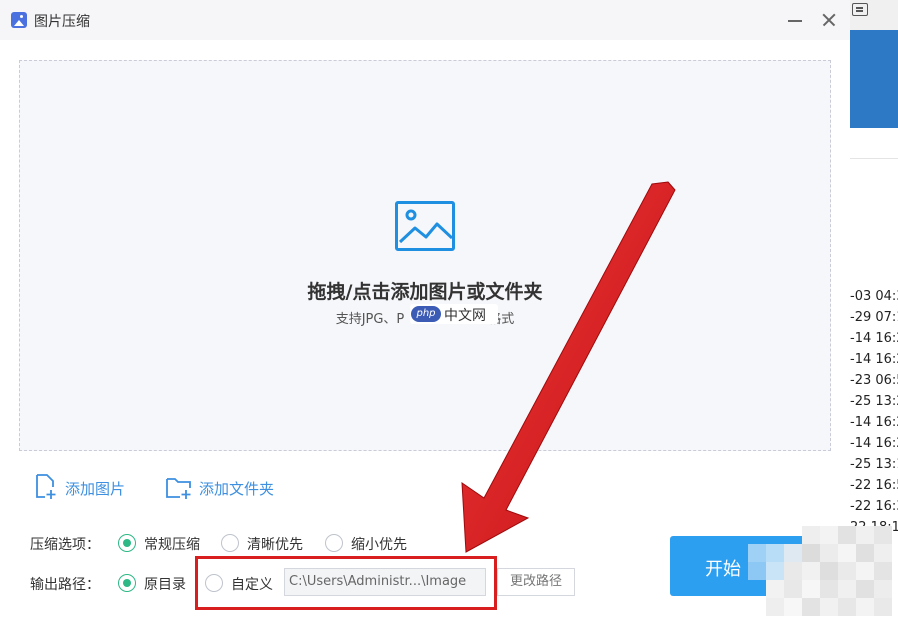  What do you see at coordinates (65, 545) in the screenshot?
I see `compression-options-label: 压缩选项：` at bounding box center [65, 545].